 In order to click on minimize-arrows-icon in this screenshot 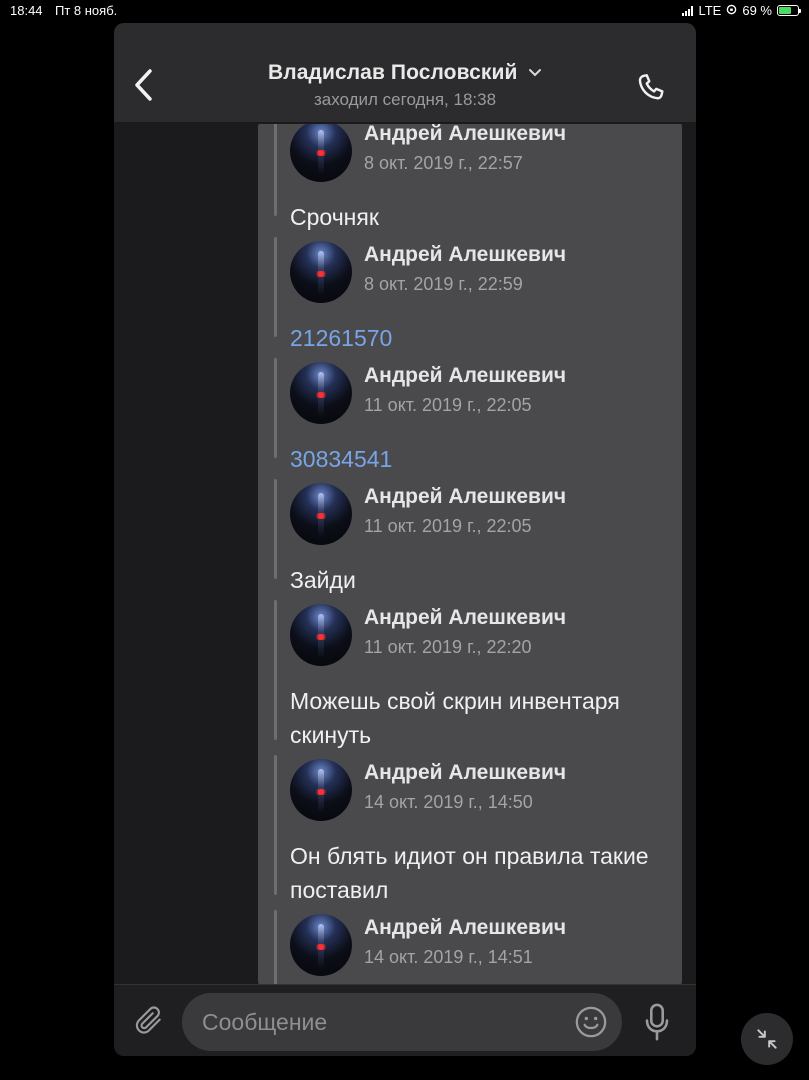, I will do `click(767, 1039)`.